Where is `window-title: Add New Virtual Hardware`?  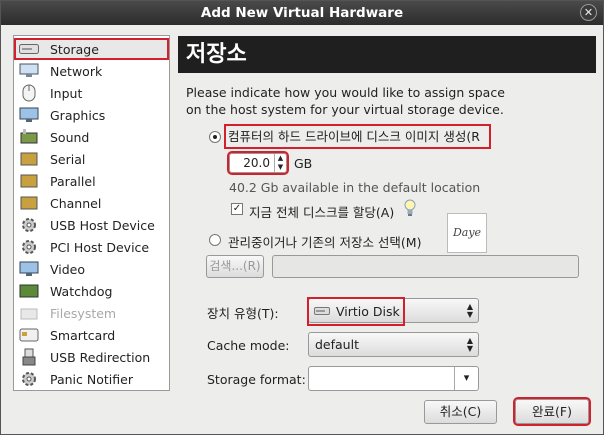 window-title: Add New Virtual Hardware is located at coordinates (302, 13).